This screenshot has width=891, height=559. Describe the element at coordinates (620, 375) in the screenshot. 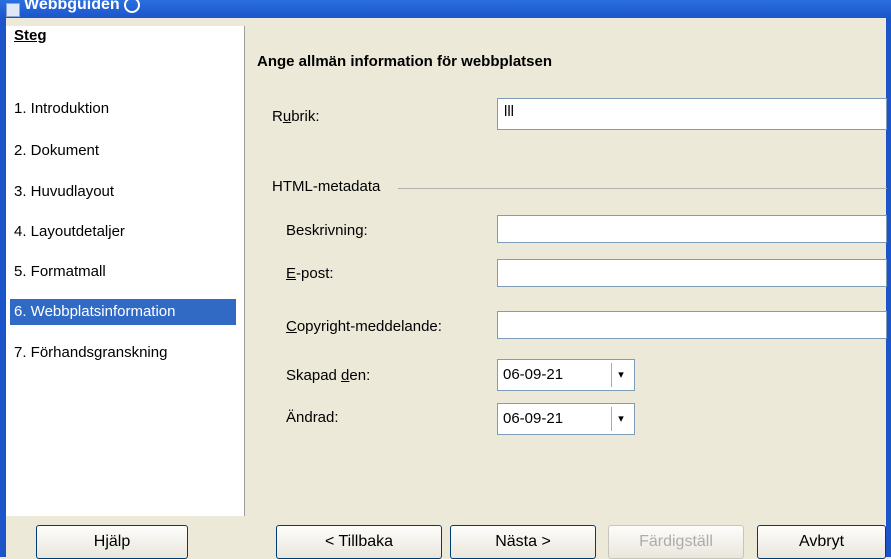

I see `skapad-dropdown-arrow-icon: ▾` at that location.